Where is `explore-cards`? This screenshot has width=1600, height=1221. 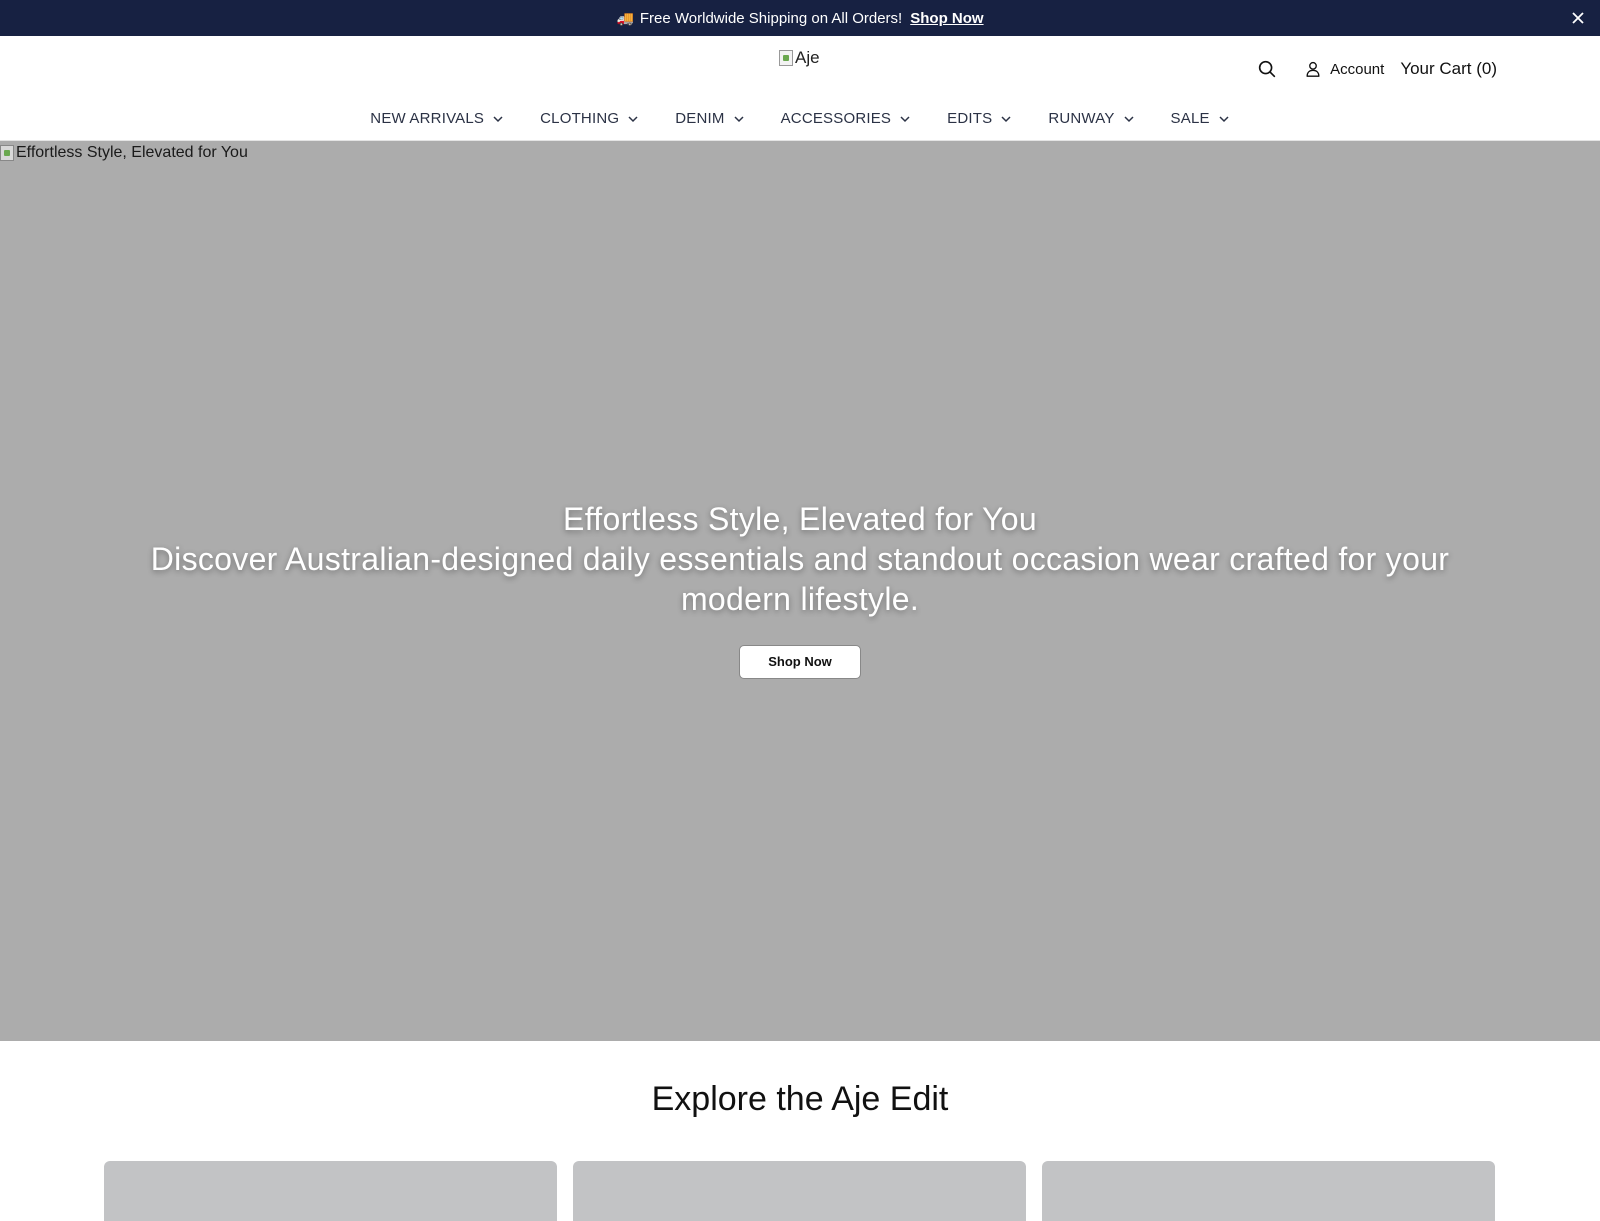 explore-cards is located at coordinates (800, 1191).